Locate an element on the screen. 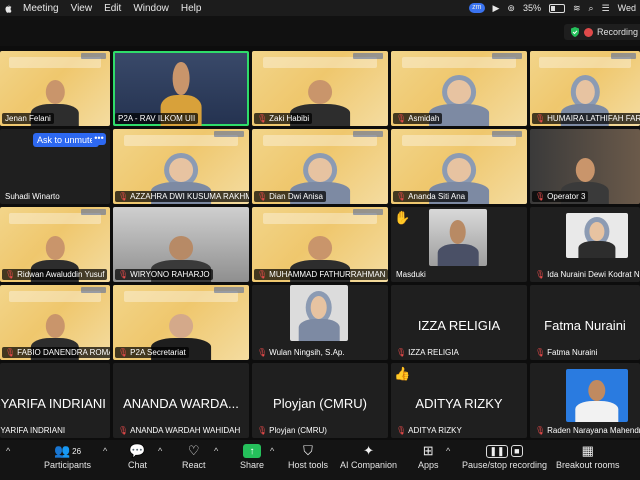 Image resolution: width=640 pixels, height=480 pixels. breakout-rooms-button: ▦ Breakout rooms is located at coordinates (588, 456).